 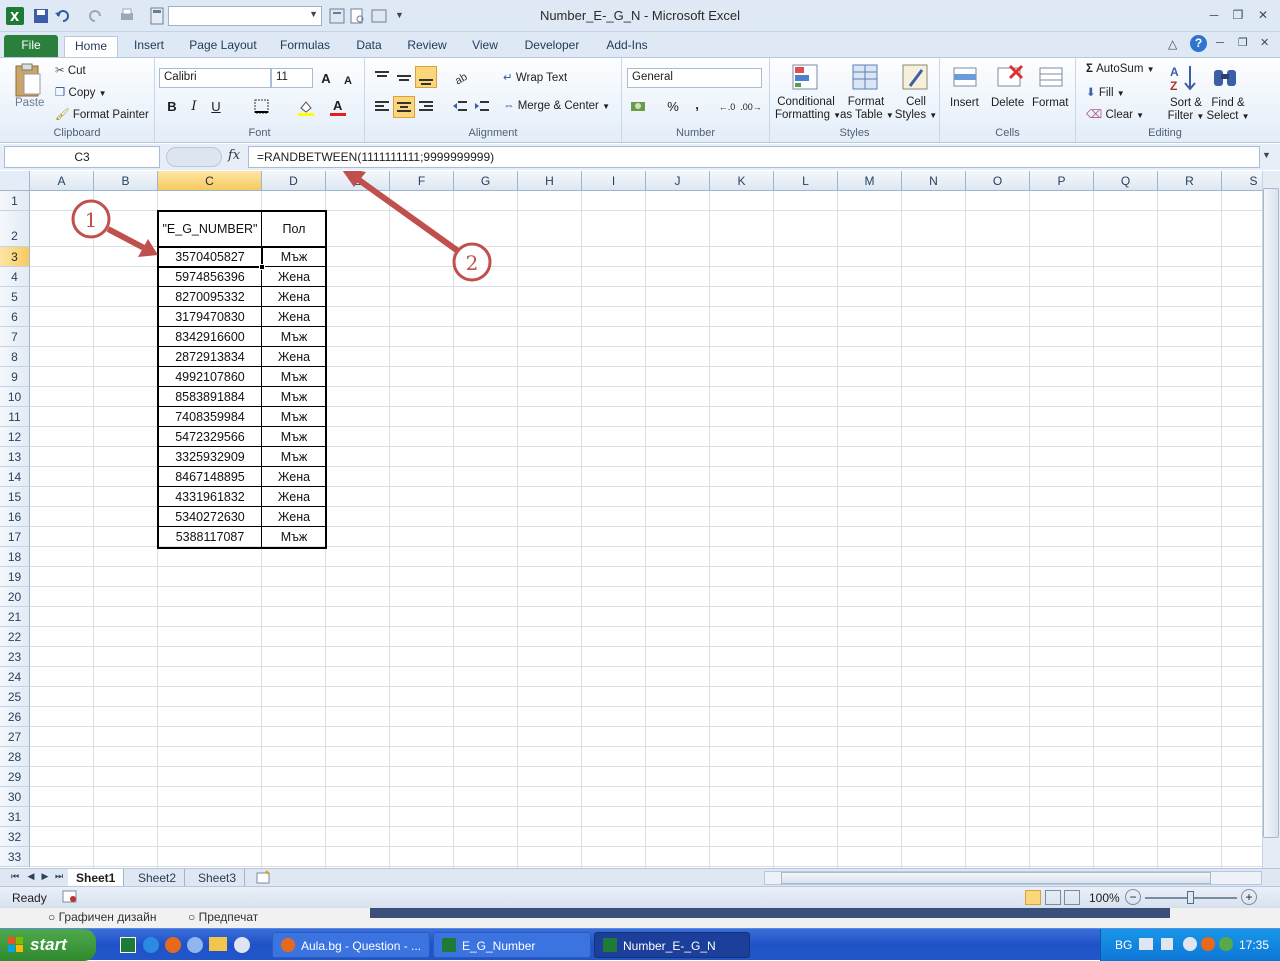 I want to click on insert-sheet-icon, so click(x=264, y=877).